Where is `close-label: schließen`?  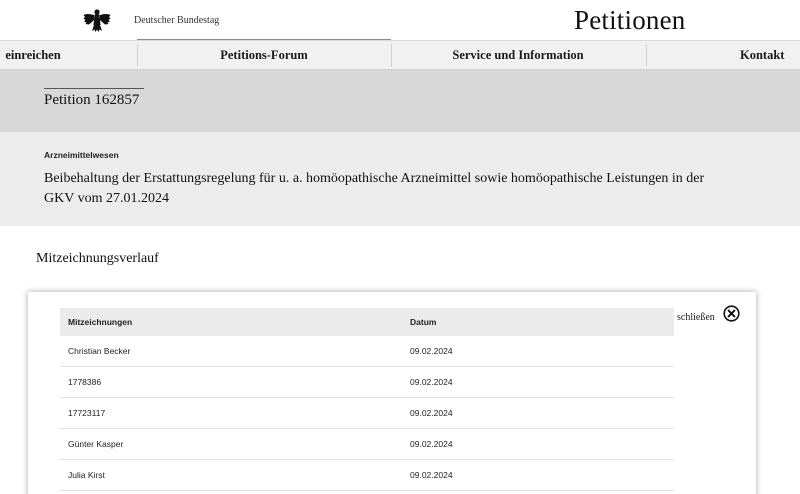 close-label: schließen is located at coordinates (696, 317).